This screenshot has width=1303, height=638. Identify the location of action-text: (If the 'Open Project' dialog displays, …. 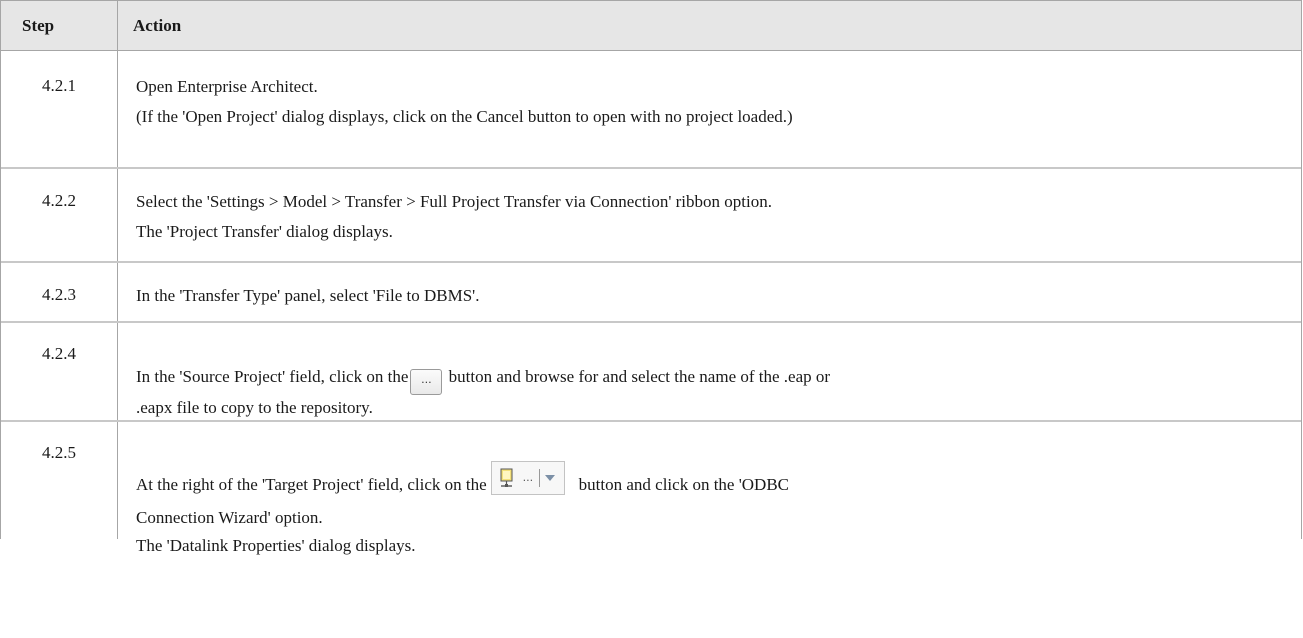
(464, 116).